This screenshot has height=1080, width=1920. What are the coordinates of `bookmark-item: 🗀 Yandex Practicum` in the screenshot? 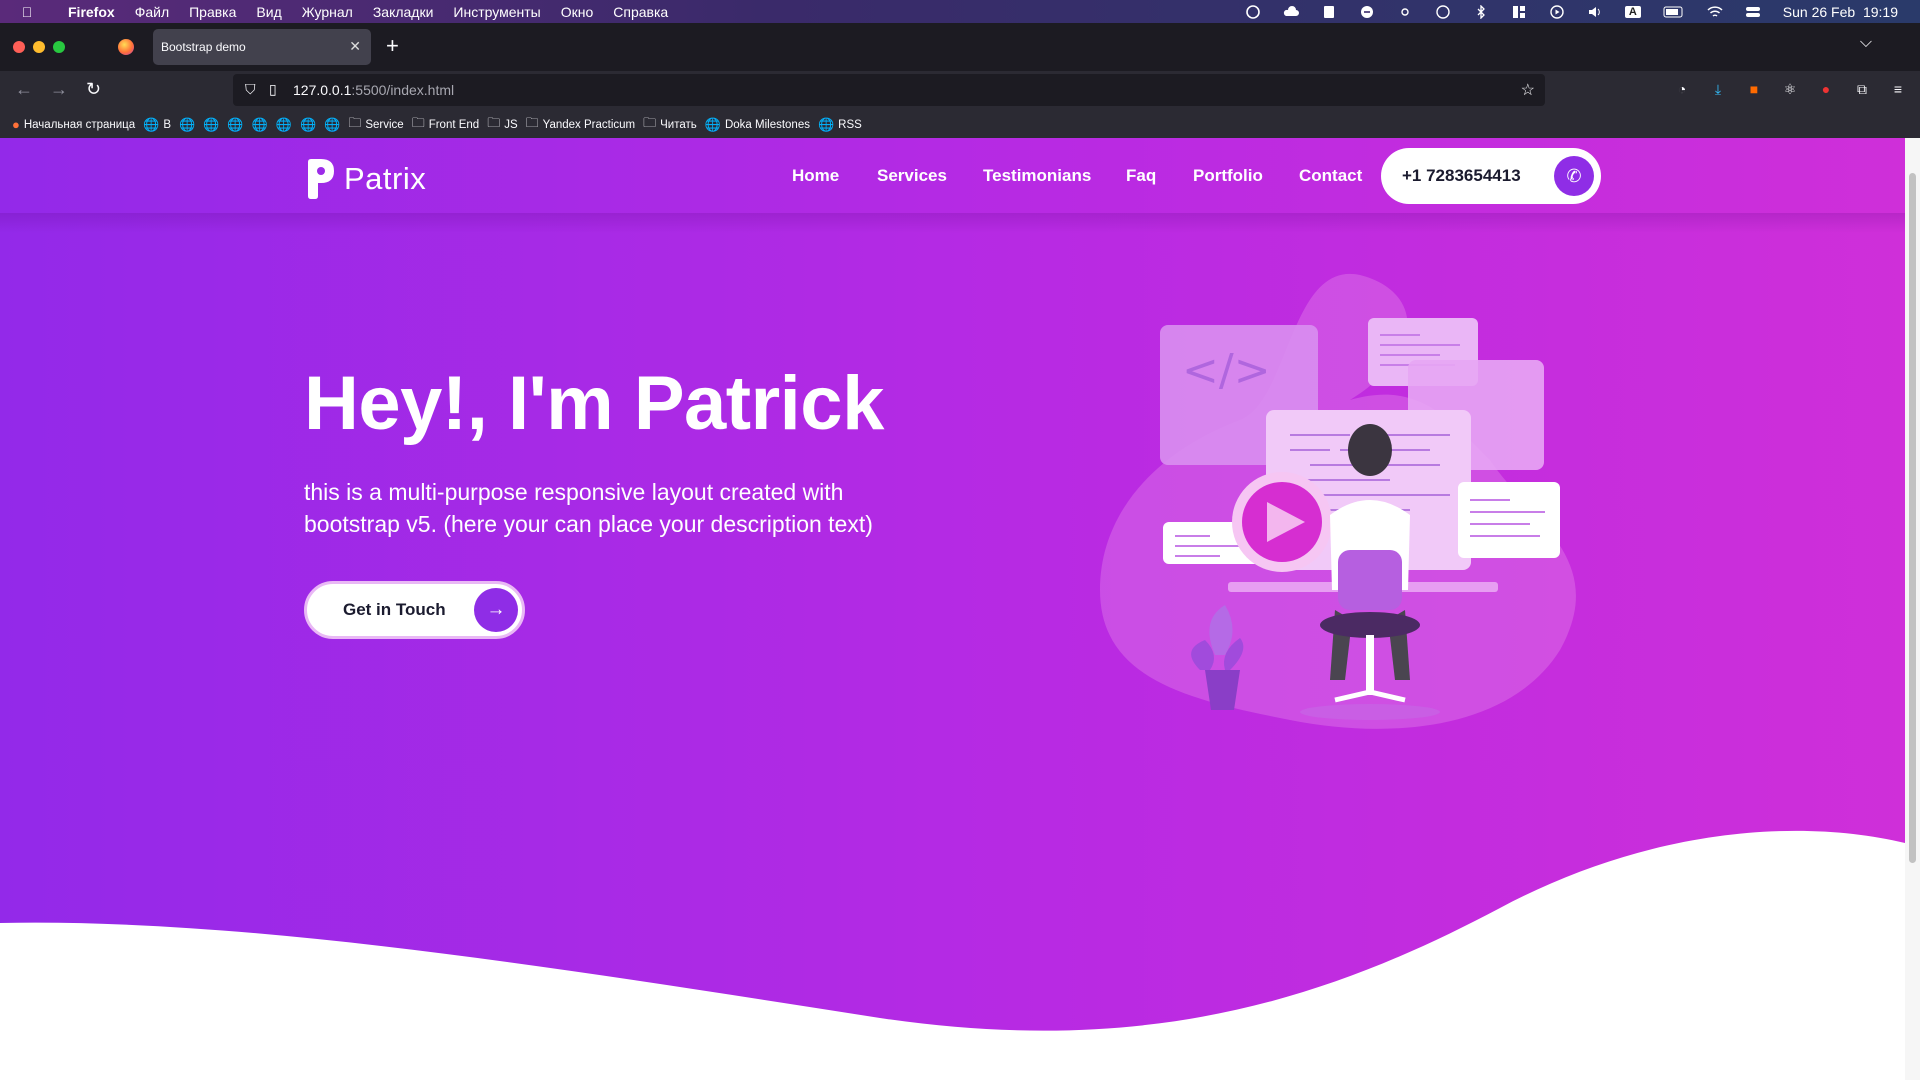 It's located at (580, 125).